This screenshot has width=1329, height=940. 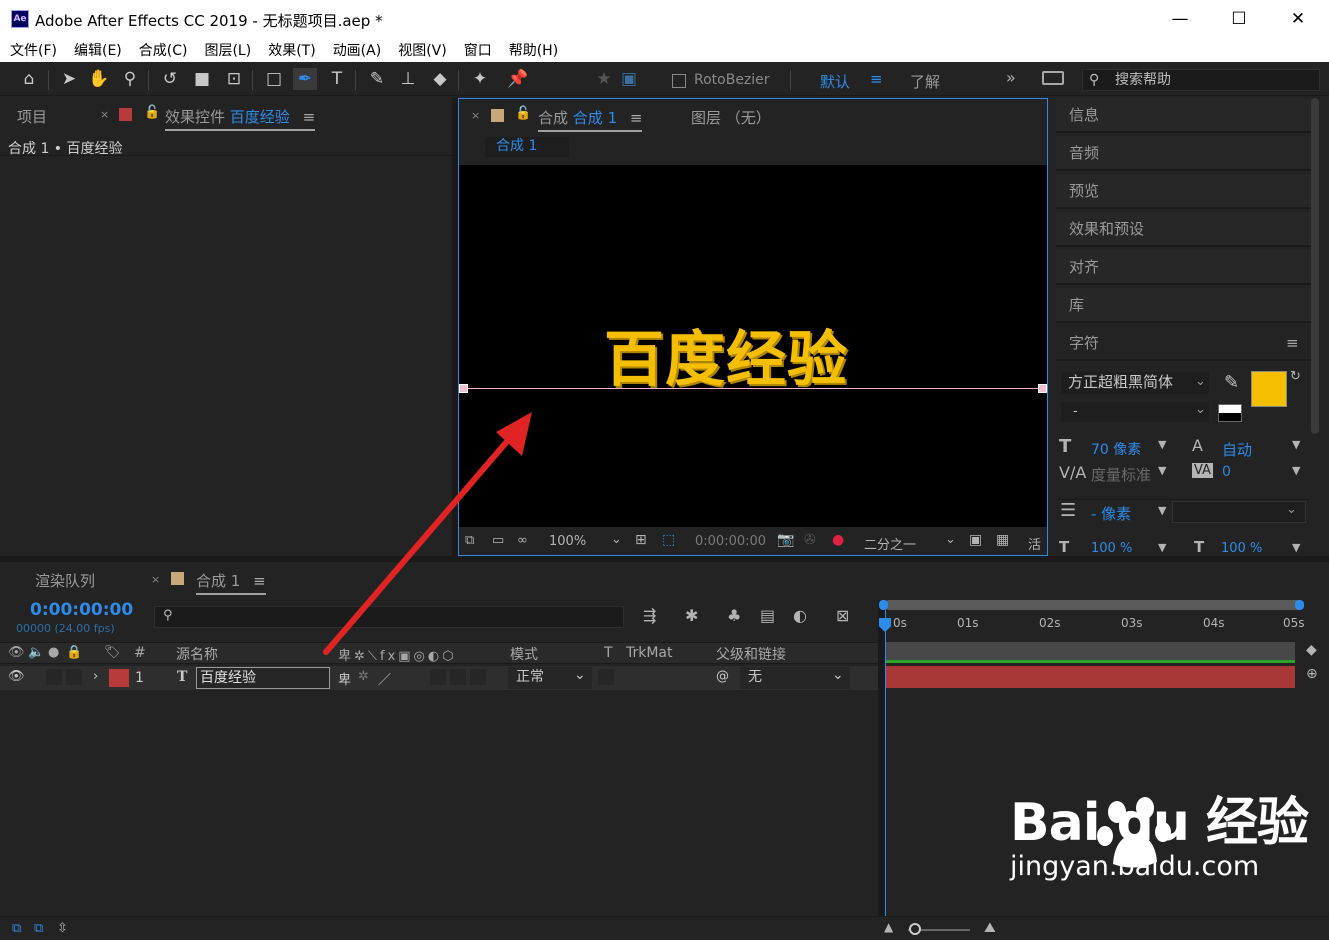 What do you see at coordinates (38, 50) in the screenshot?
I see `menu-file: 文件(F)` at bounding box center [38, 50].